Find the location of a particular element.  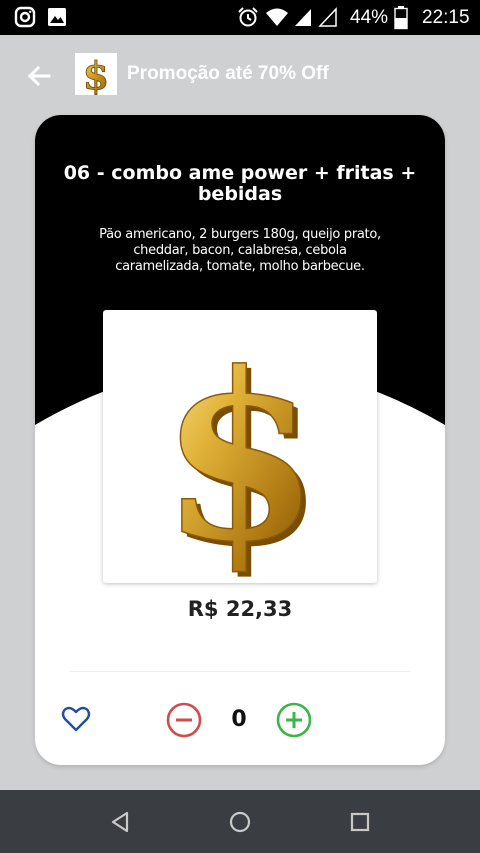

wifi-icon is located at coordinates (277, 17).